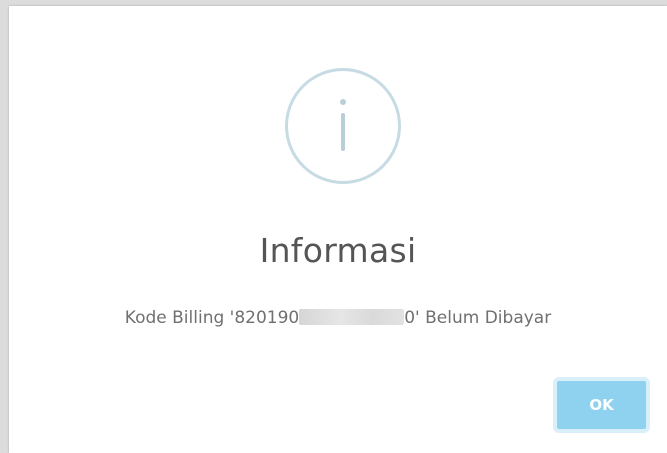 The width and height of the screenshot is (667, 453). I want to click on dialog-title: Informasi, so click(338, 250).